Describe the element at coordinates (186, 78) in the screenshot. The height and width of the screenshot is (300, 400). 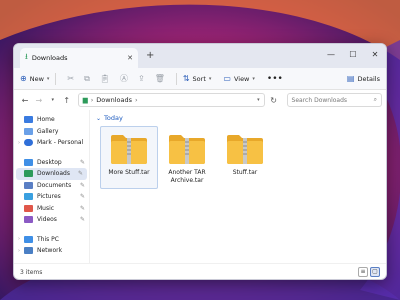
I see `sort-icon: ⇅` at that location.